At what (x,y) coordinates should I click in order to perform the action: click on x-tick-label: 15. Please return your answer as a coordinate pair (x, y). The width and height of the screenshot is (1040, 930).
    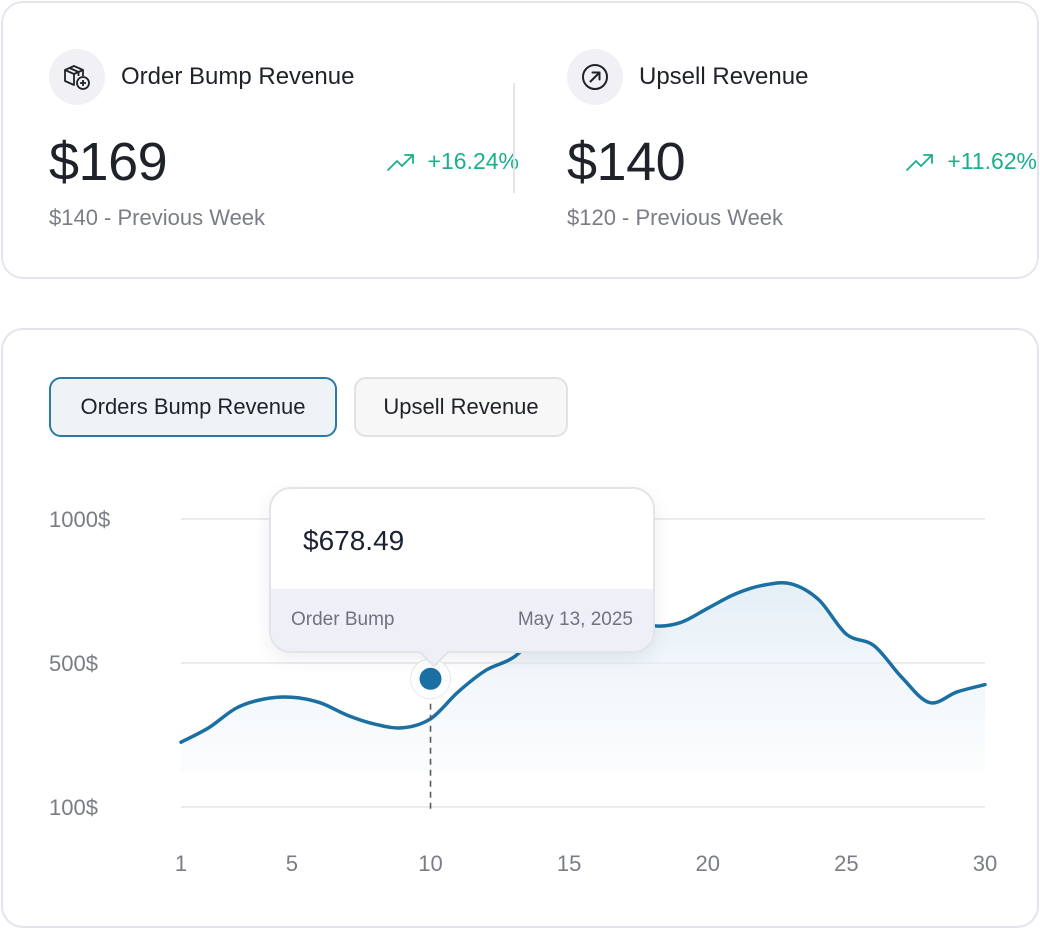
    Looking at the image, I should click on (569, 863).